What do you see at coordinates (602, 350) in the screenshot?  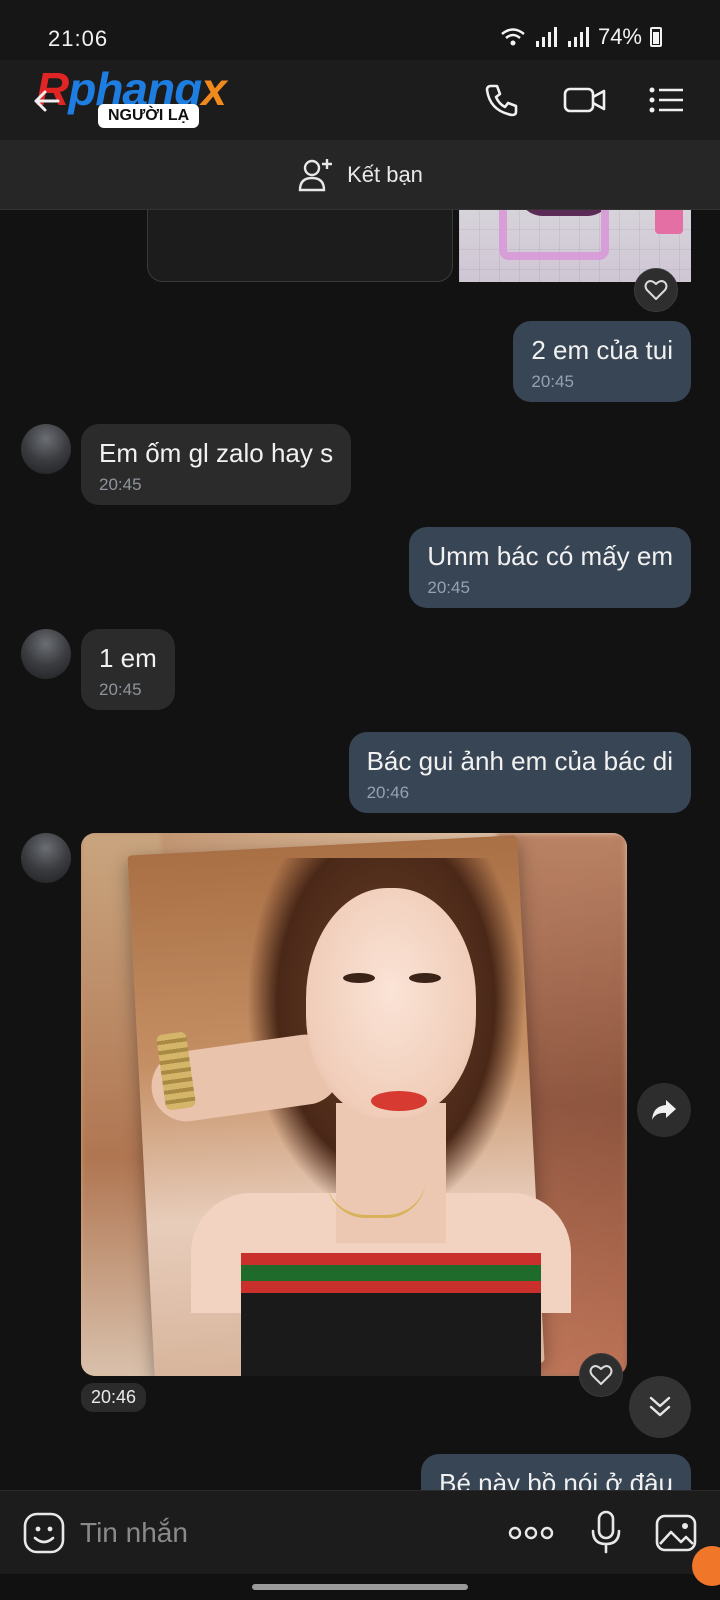 I see `message-text: 2 em của tui` at bounding box center [602, 350].